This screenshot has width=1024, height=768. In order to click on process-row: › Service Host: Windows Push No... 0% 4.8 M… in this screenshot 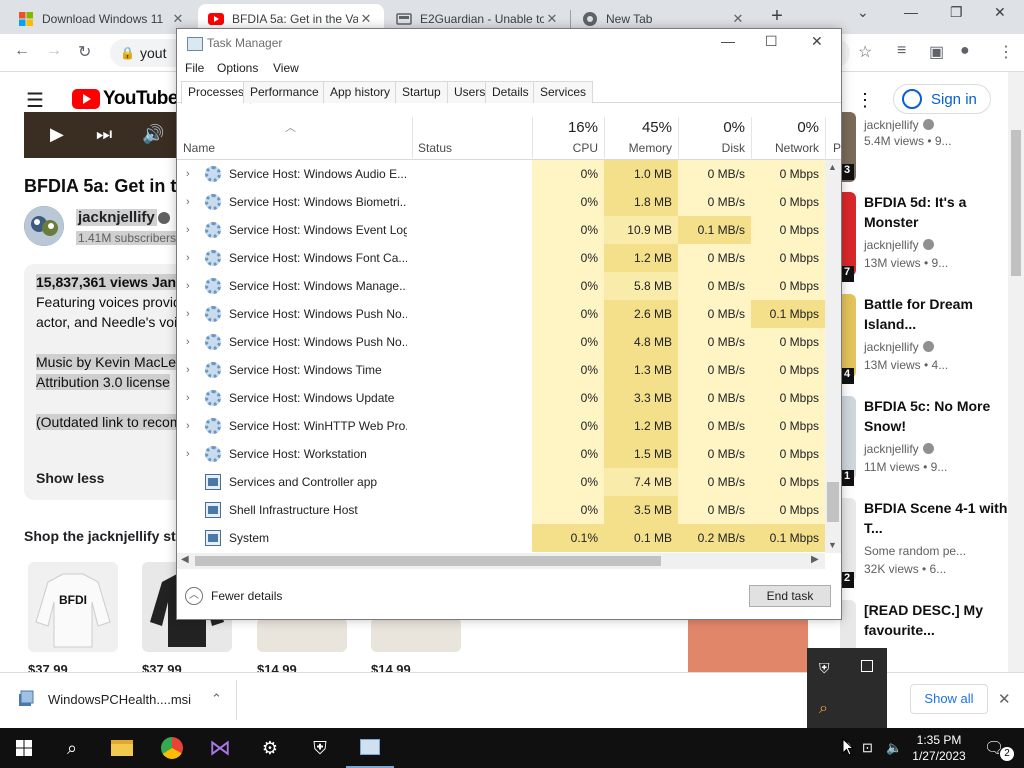, I will do `click(501, 342)`.